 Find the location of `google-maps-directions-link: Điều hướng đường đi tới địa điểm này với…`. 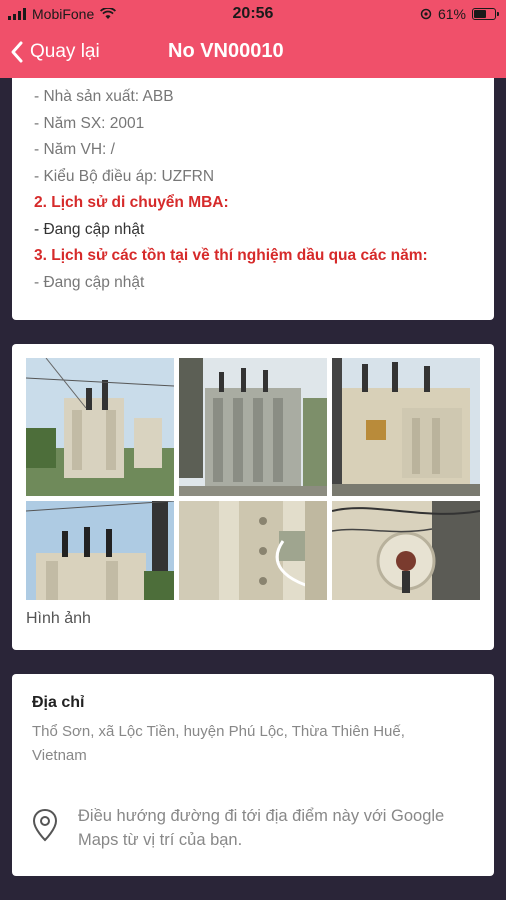

google-maps-directions-link: Điều hướng đường đi tới địa điểm này với… is located at coordinates (245, 828).